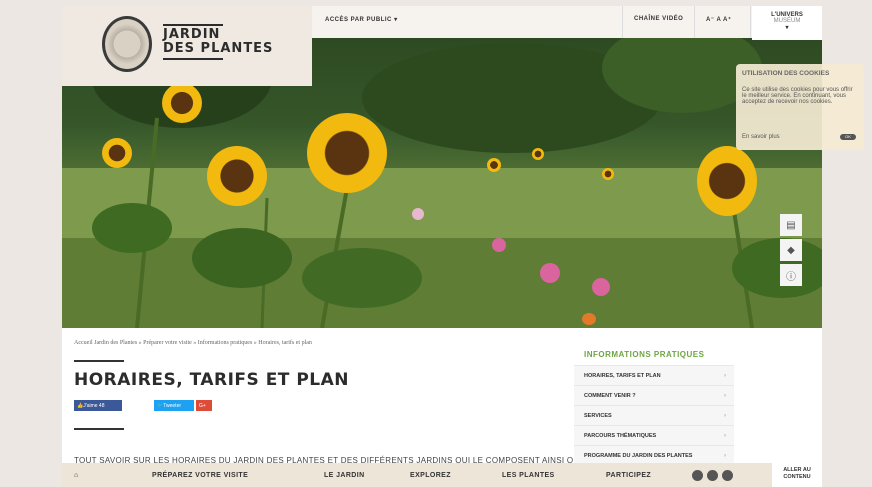 The width and height of the screenshot is (872, 487). I want to click on tweet-button: 🐦 Tweeter, so click(174, 405).